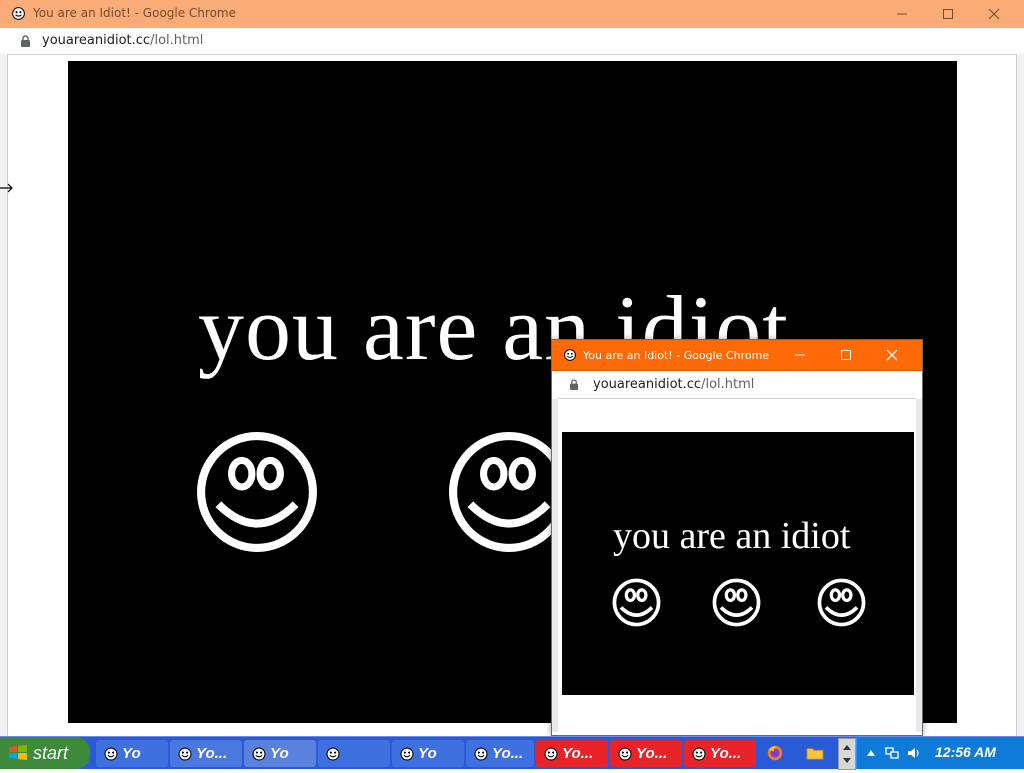  Describe the element at coordinates (96, 40) in the screenshot. I see `main-url-host: youareanidiot.cc` at that location.